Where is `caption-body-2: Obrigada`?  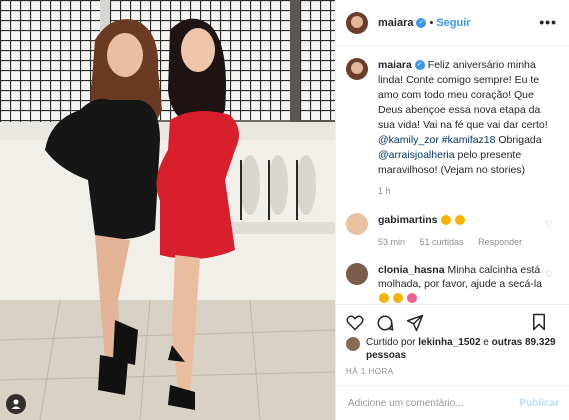 caption-body-2: Obrigada is located at coordinates (520, 140).